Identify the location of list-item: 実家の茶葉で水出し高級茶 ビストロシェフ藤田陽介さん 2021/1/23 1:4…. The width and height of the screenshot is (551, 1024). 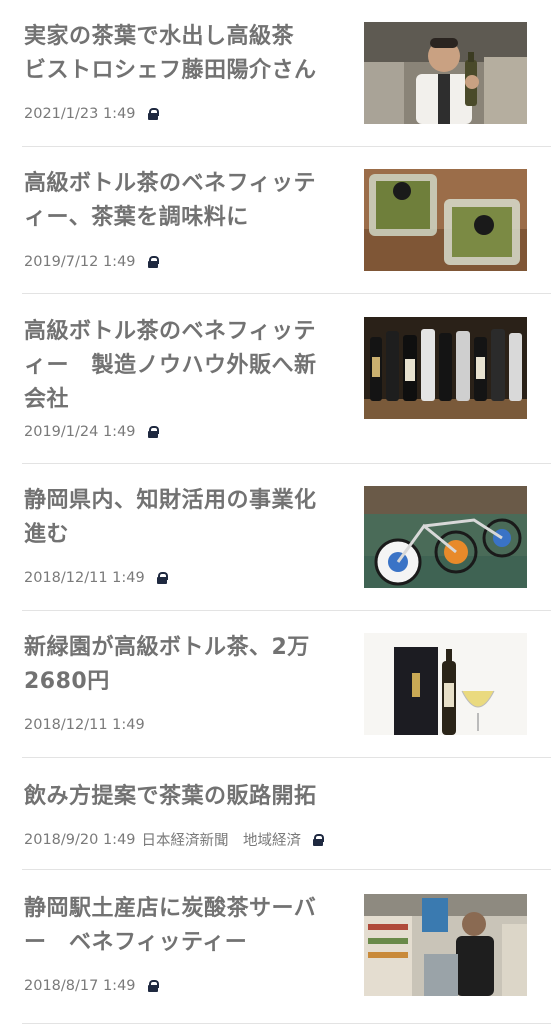
(275, 73).